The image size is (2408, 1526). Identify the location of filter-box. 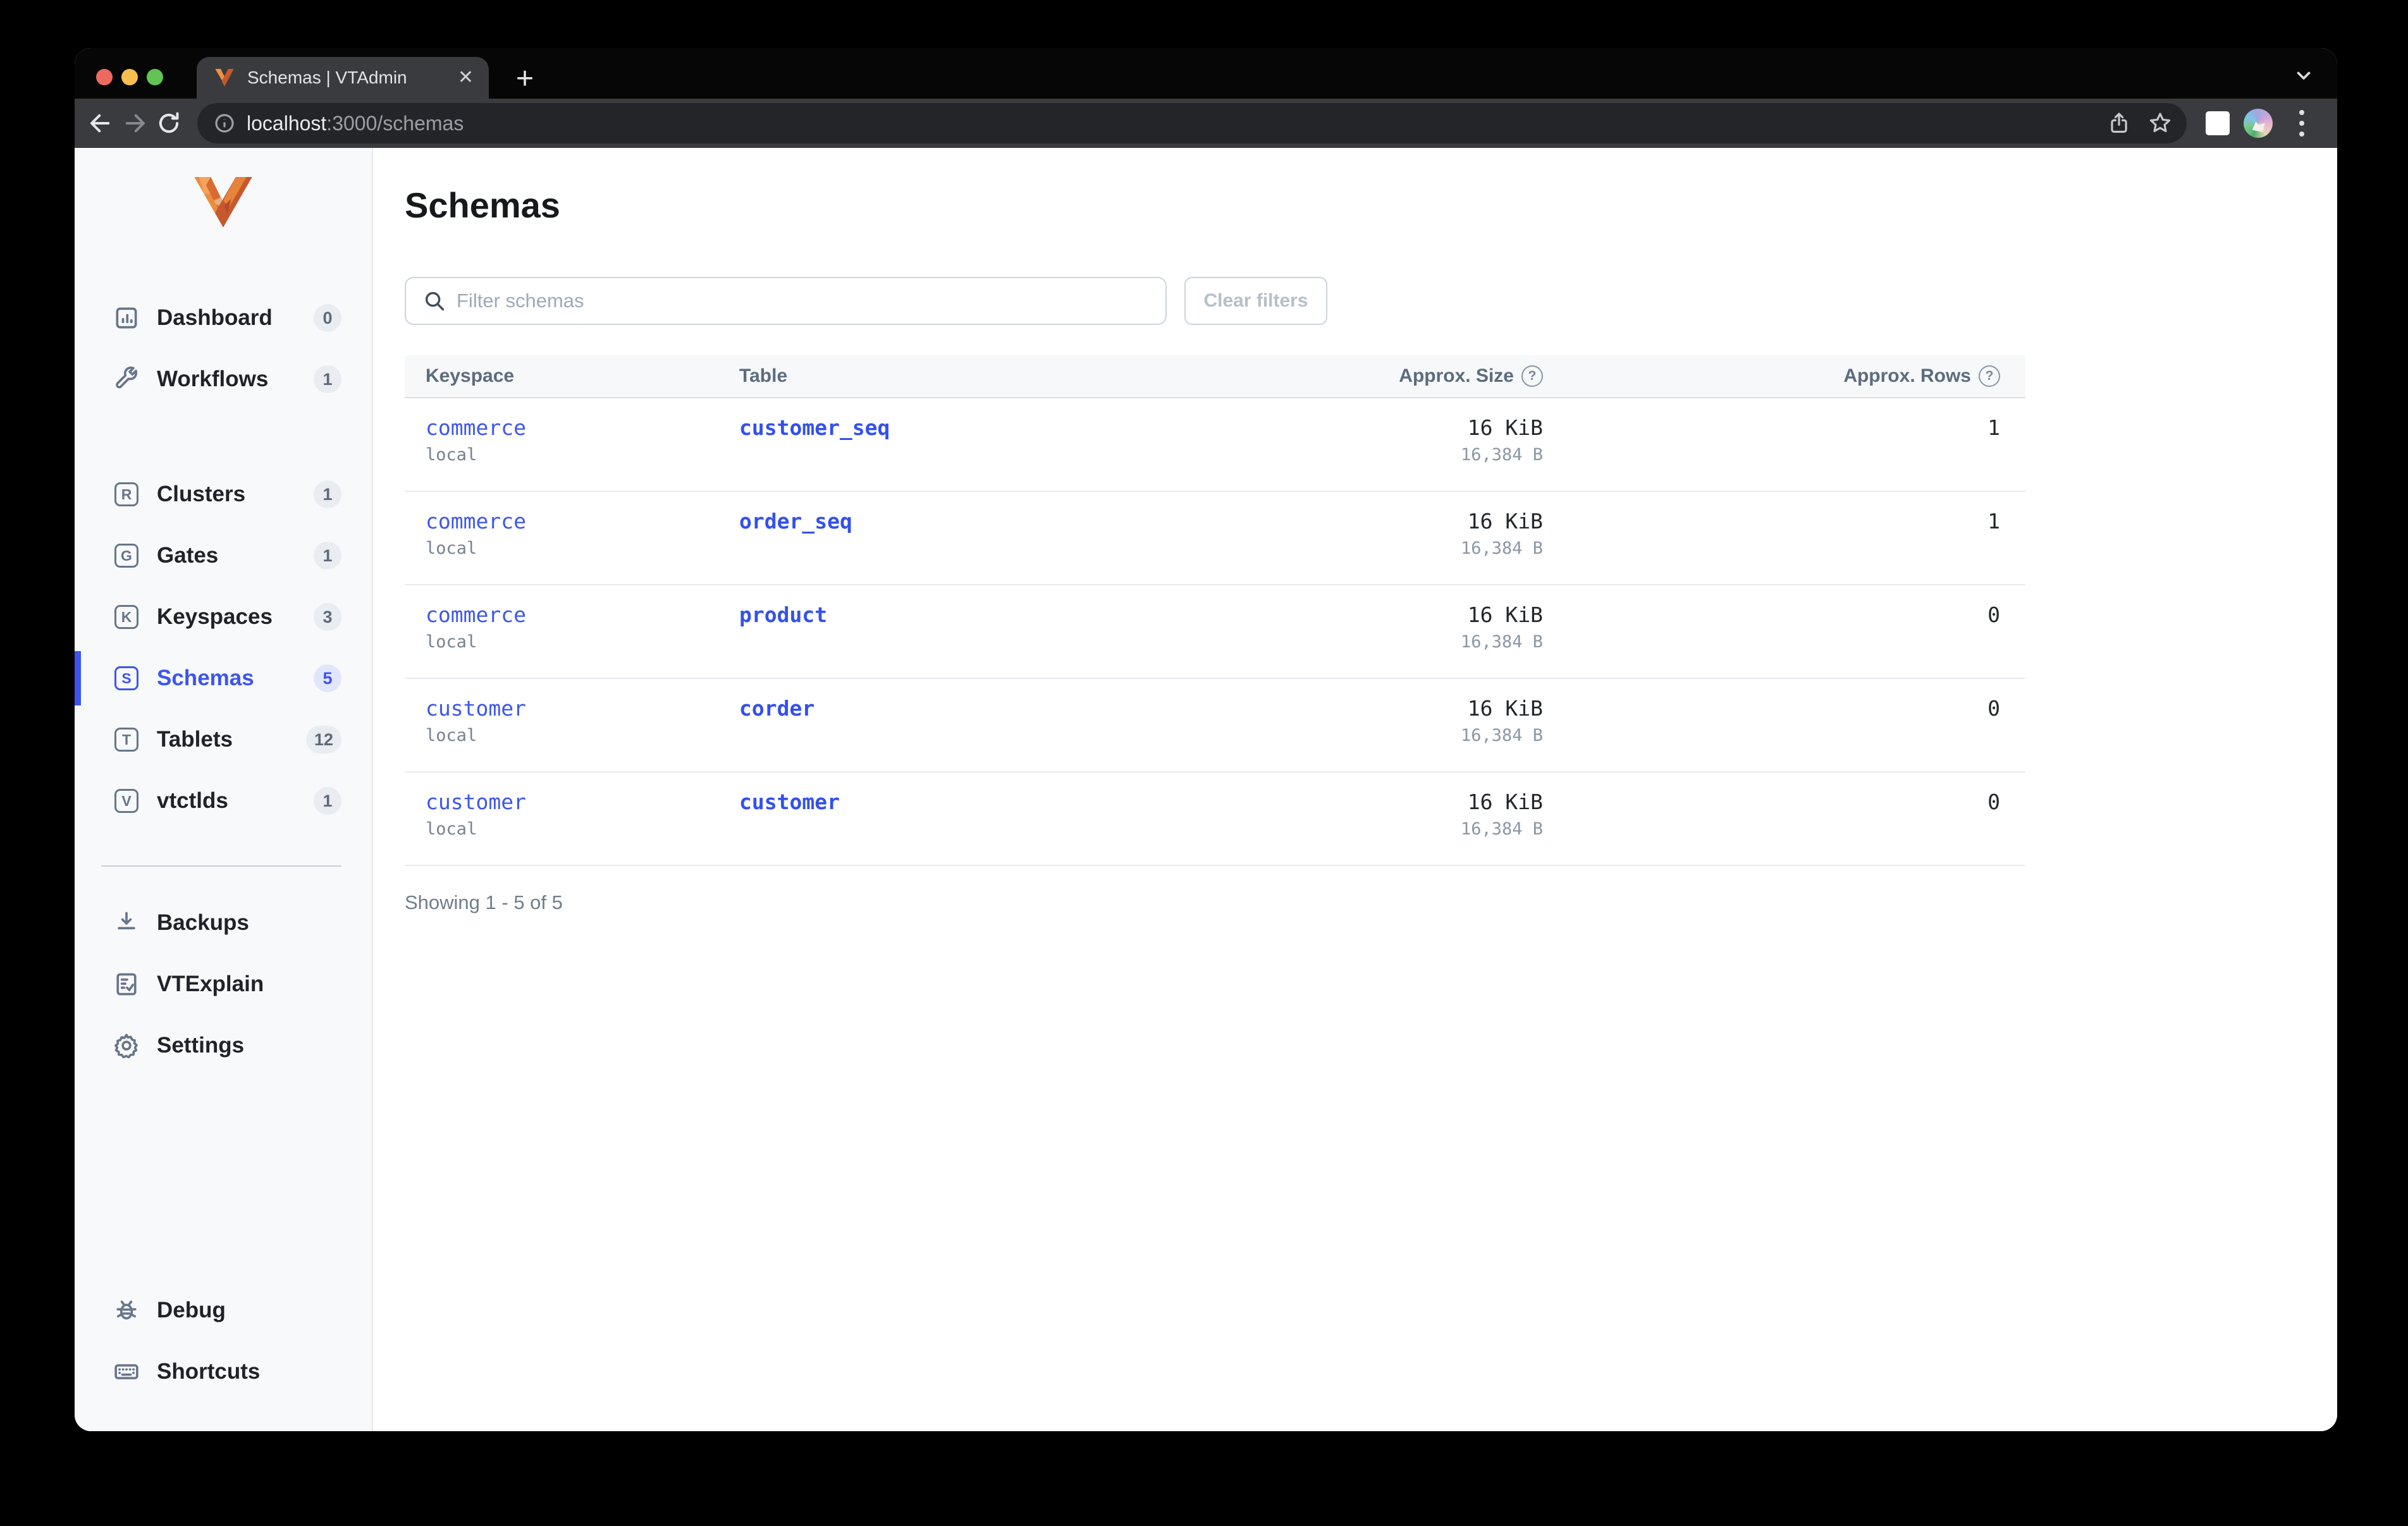
(786, 301).